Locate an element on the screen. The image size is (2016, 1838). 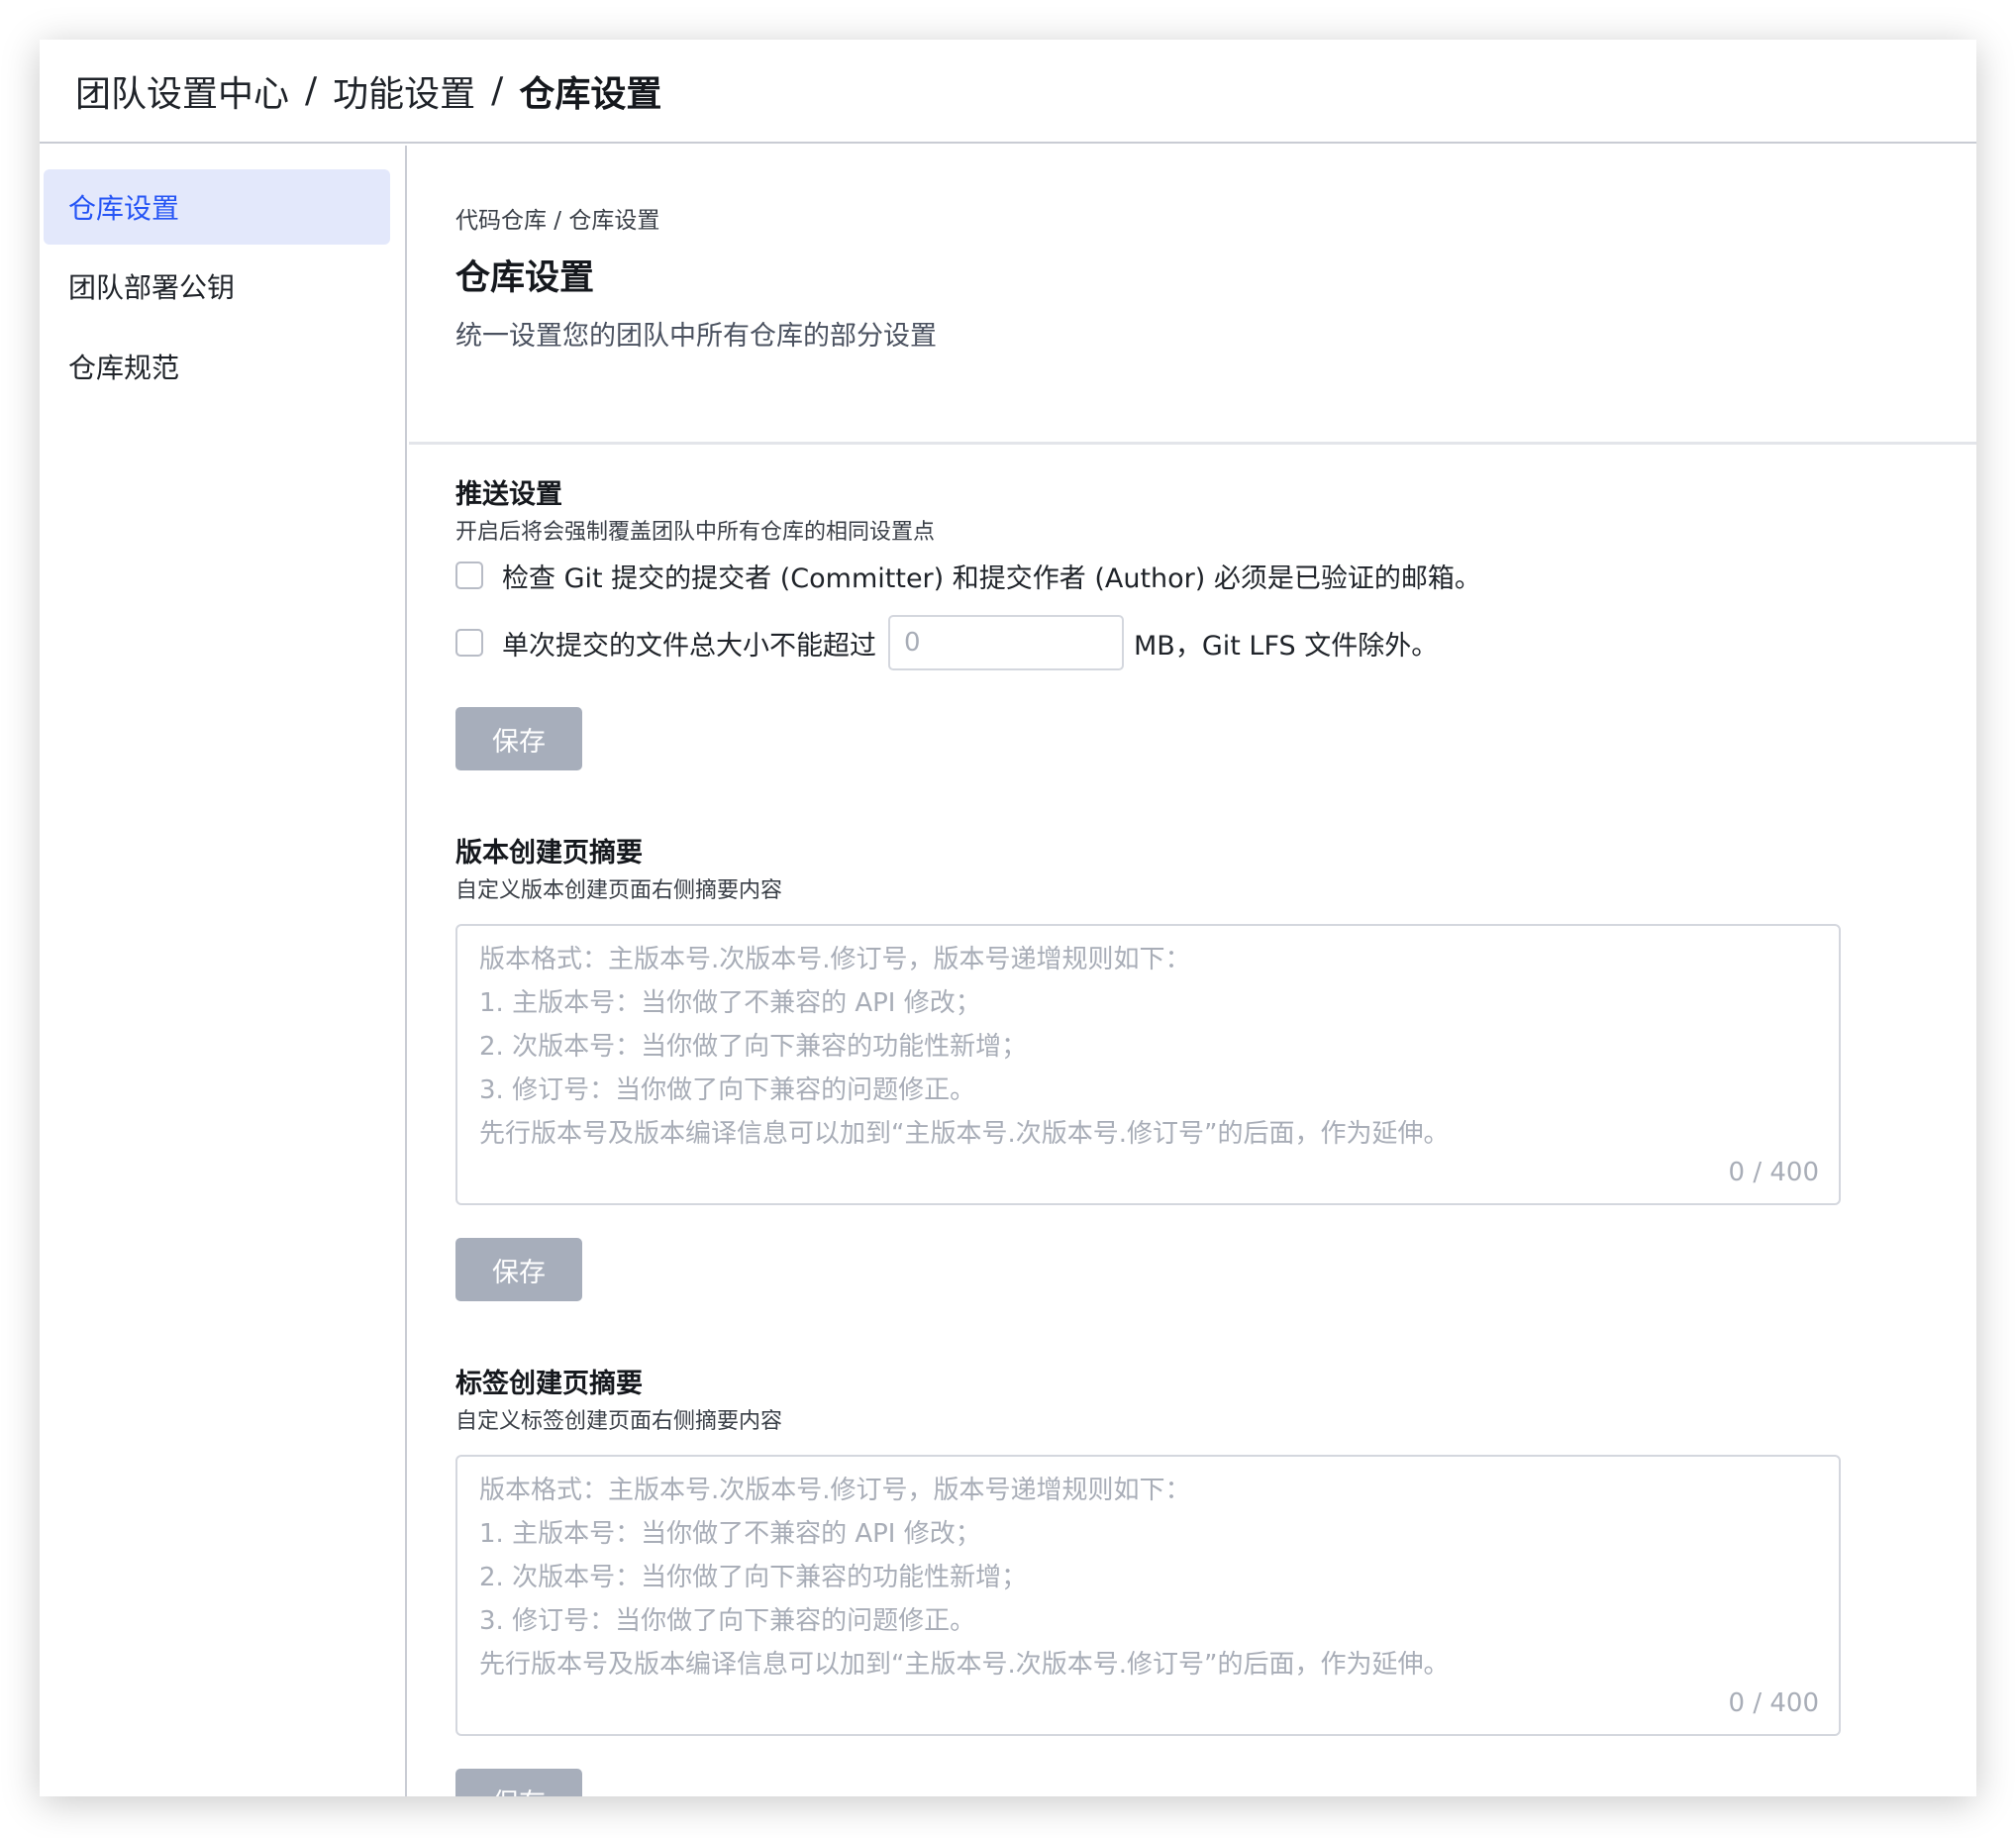
tag-summary-textarea is located at coordinates (1148, 1595).